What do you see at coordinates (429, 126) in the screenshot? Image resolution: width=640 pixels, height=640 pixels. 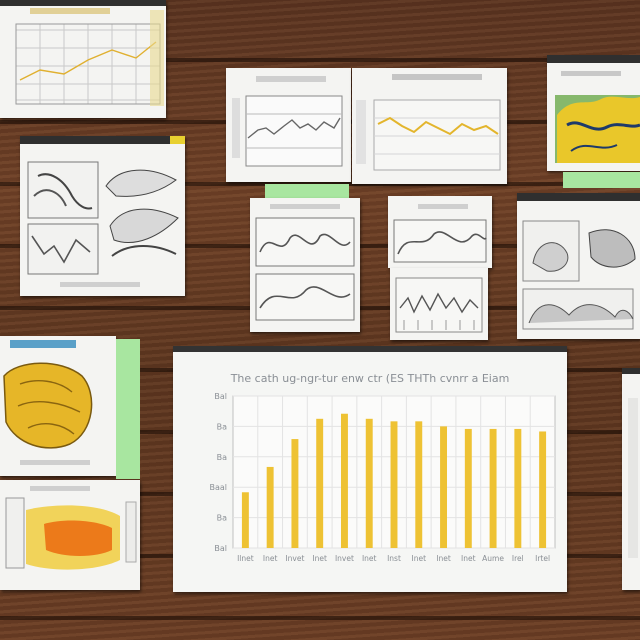 I see `line-chart-sheet-yellow` at bounding box center [429, 126].